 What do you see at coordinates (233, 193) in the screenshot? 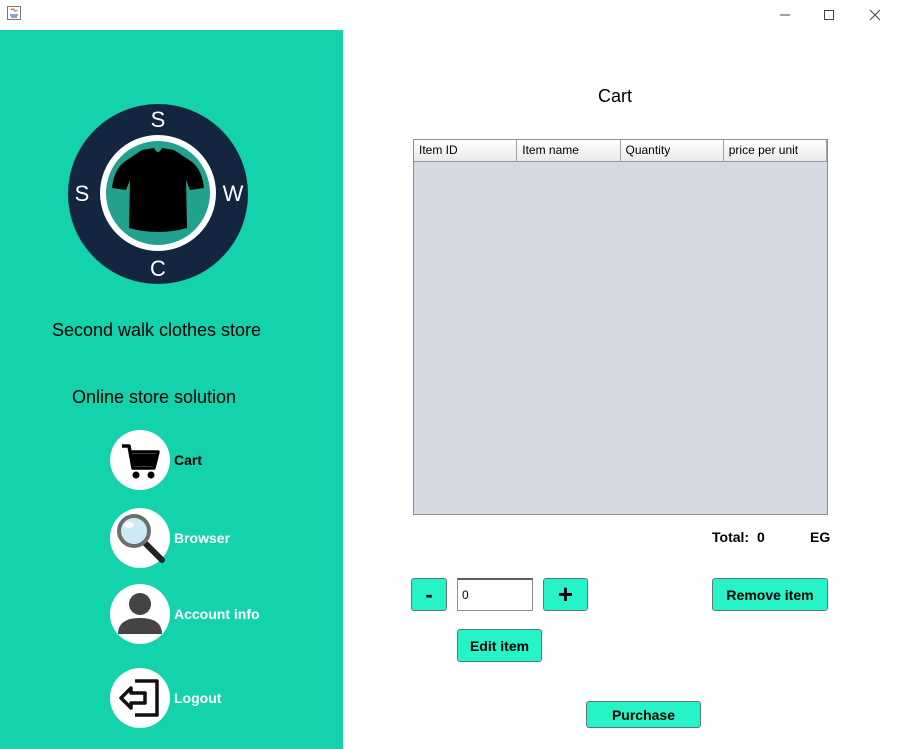
I see `logo-letter-right: W` at bounding box center [233, 193].